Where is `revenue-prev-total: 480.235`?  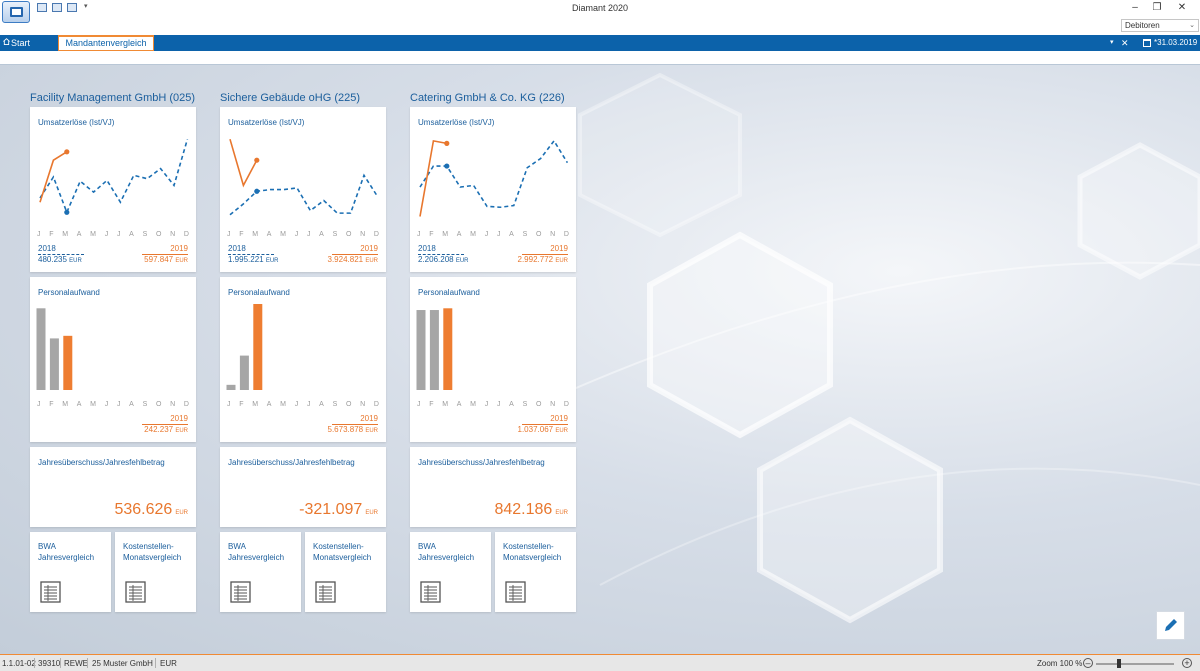 revenue-prev-total: 480.235 is located at coordinates (52, 259).